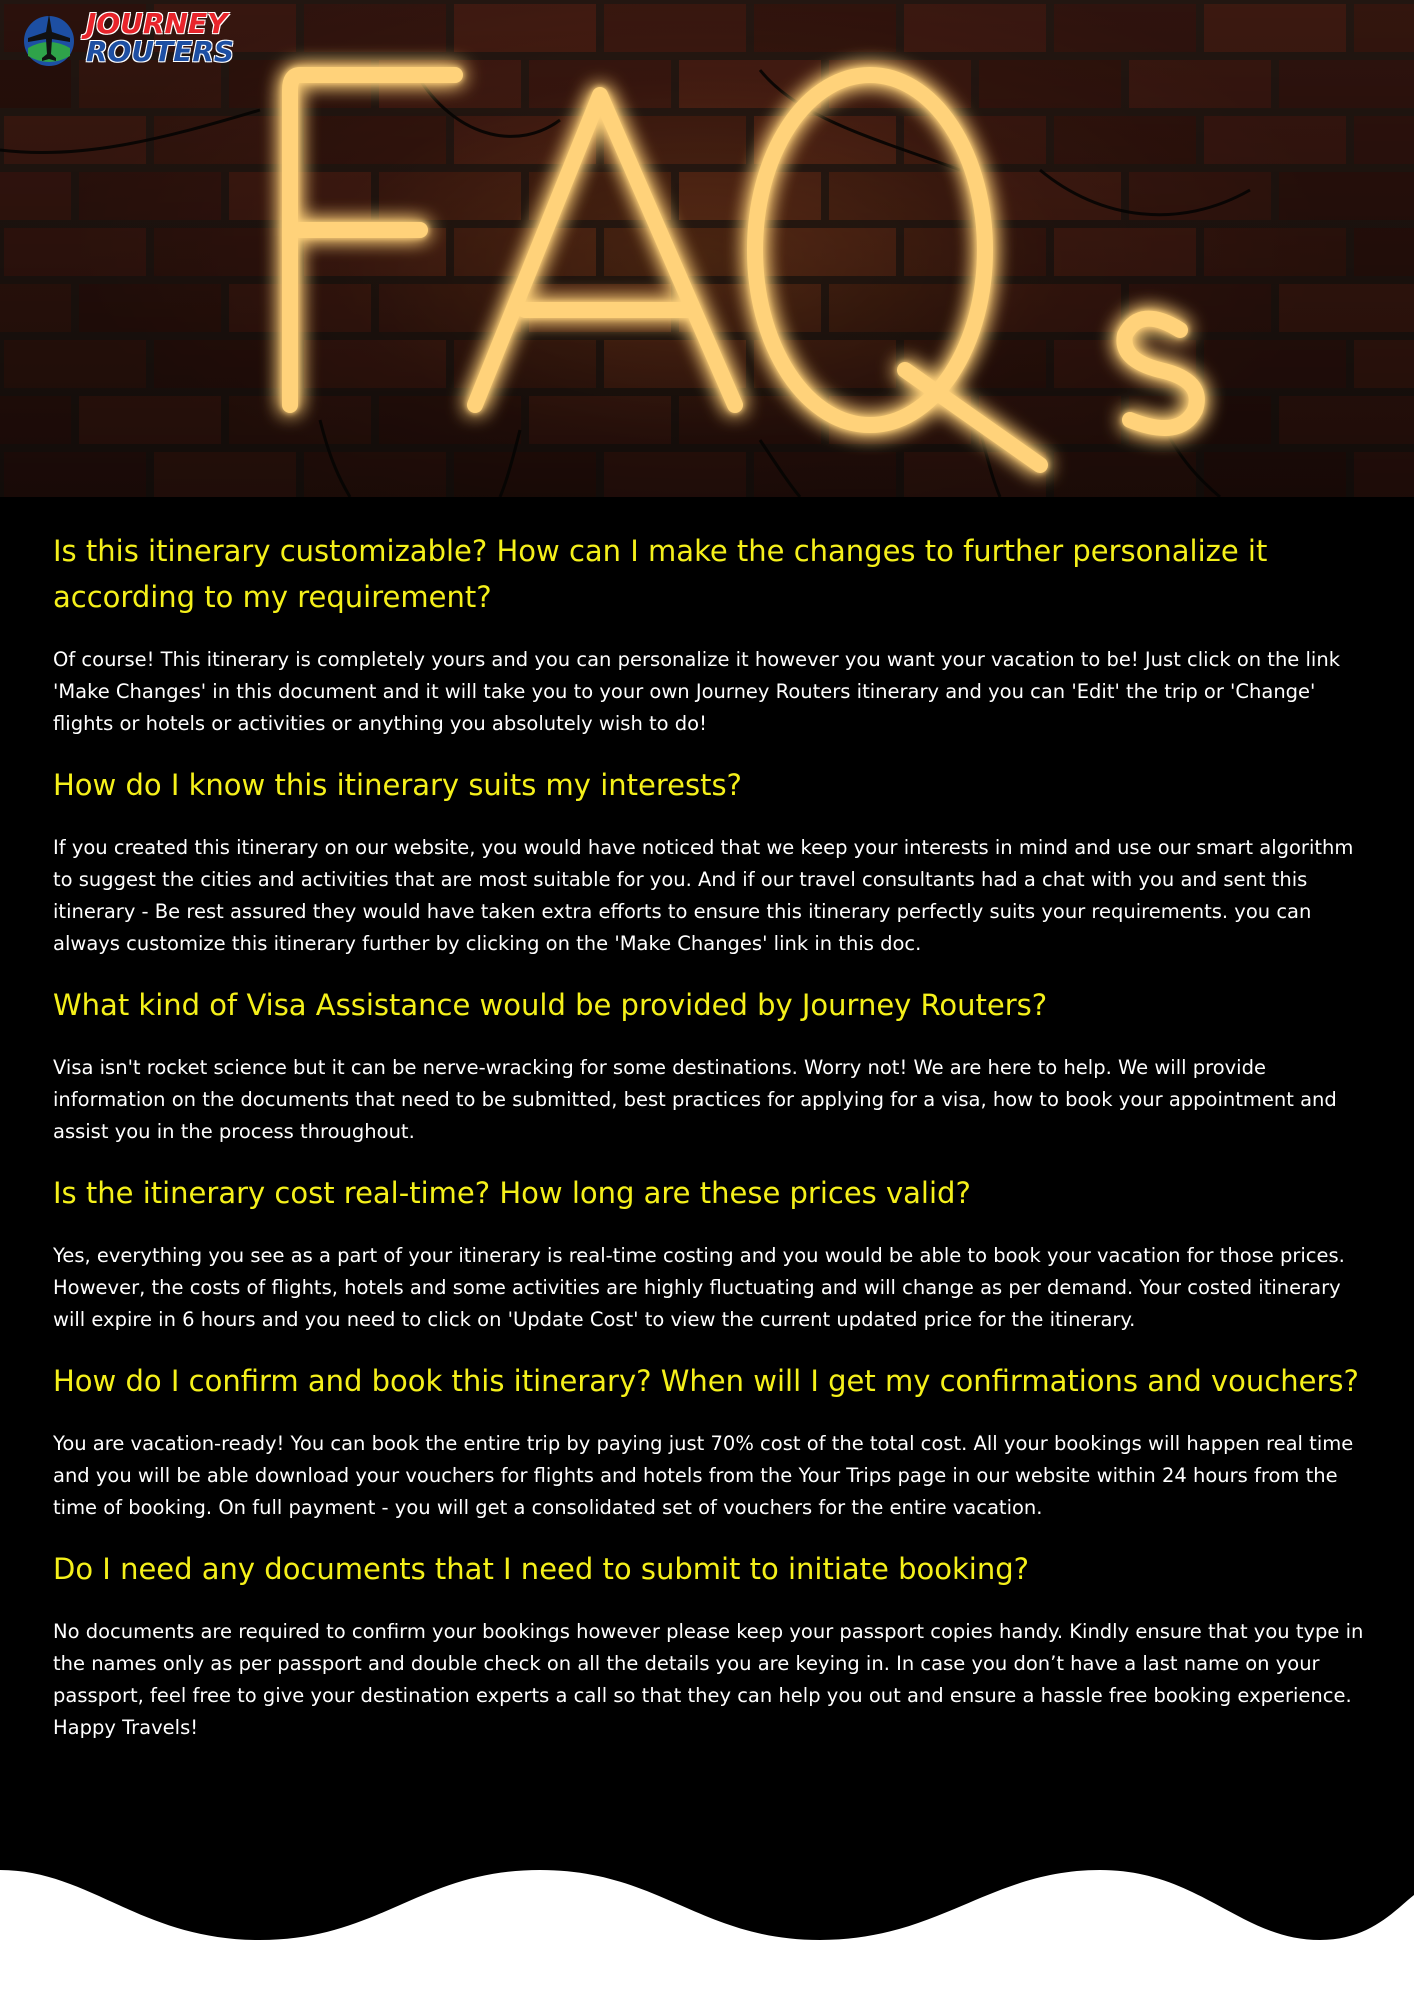  I want to click on neon-faqs-sign, so click(743, 270).